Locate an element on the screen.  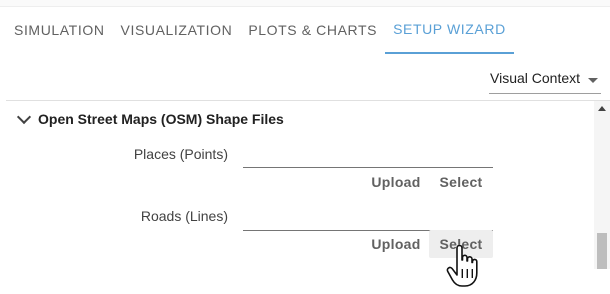
places-label: Places (Points) is located at coordinates (180, 154).